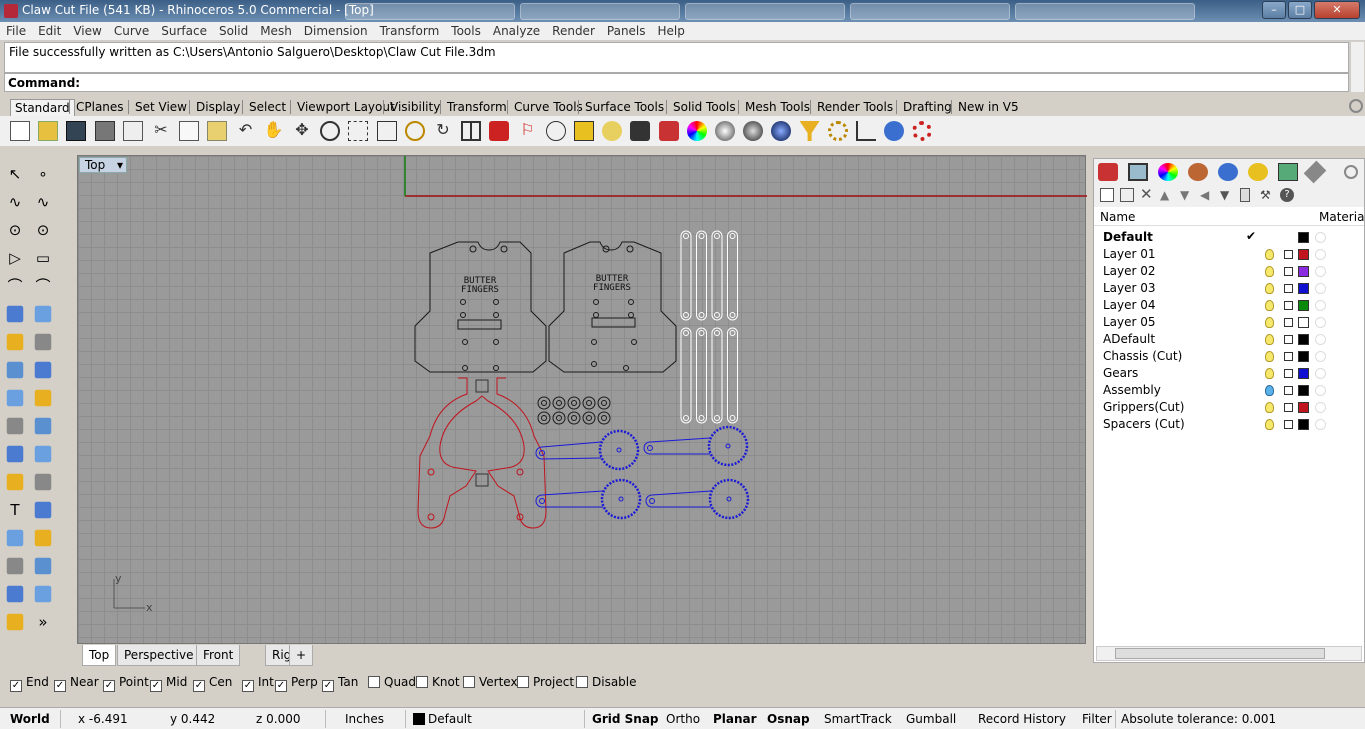 The width and height of the screenshot is (1365, 729). Describe the element at coordinates (15, 454) in the screenshot. I see `boolean-icon` at that location.